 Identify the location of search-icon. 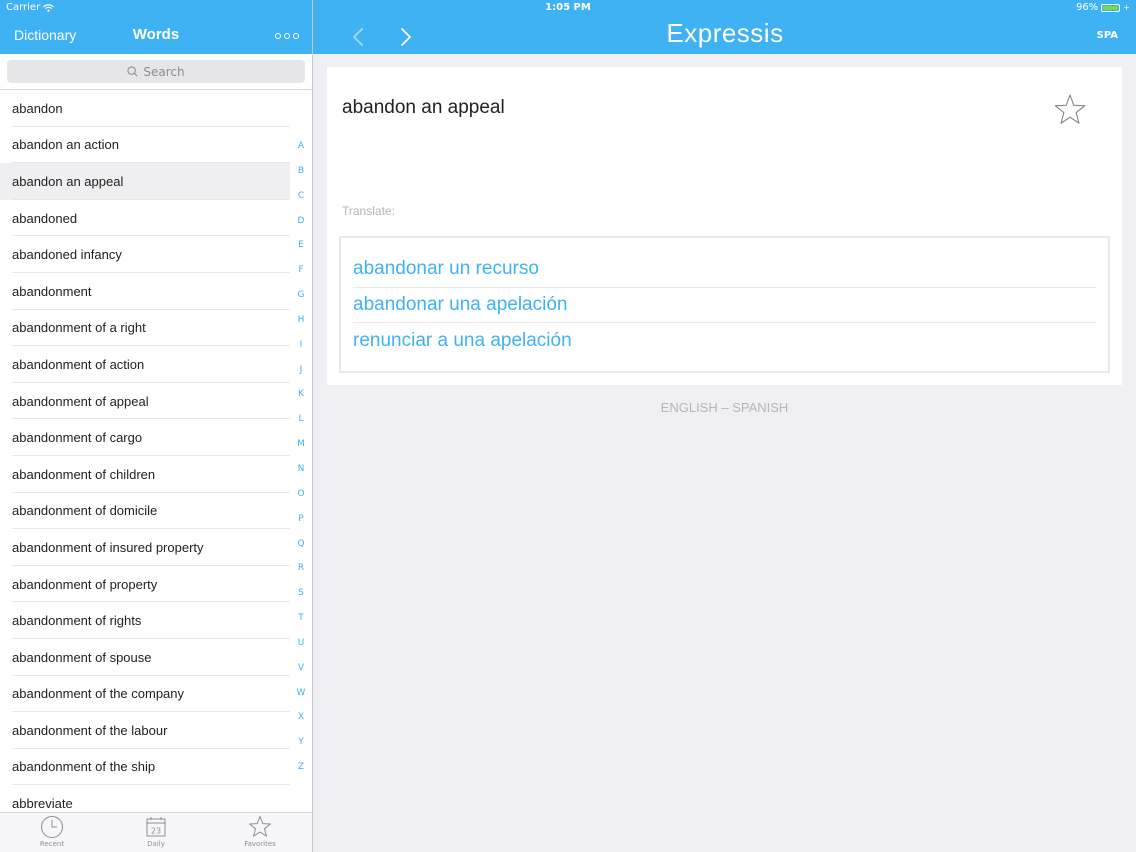
(132, 71).